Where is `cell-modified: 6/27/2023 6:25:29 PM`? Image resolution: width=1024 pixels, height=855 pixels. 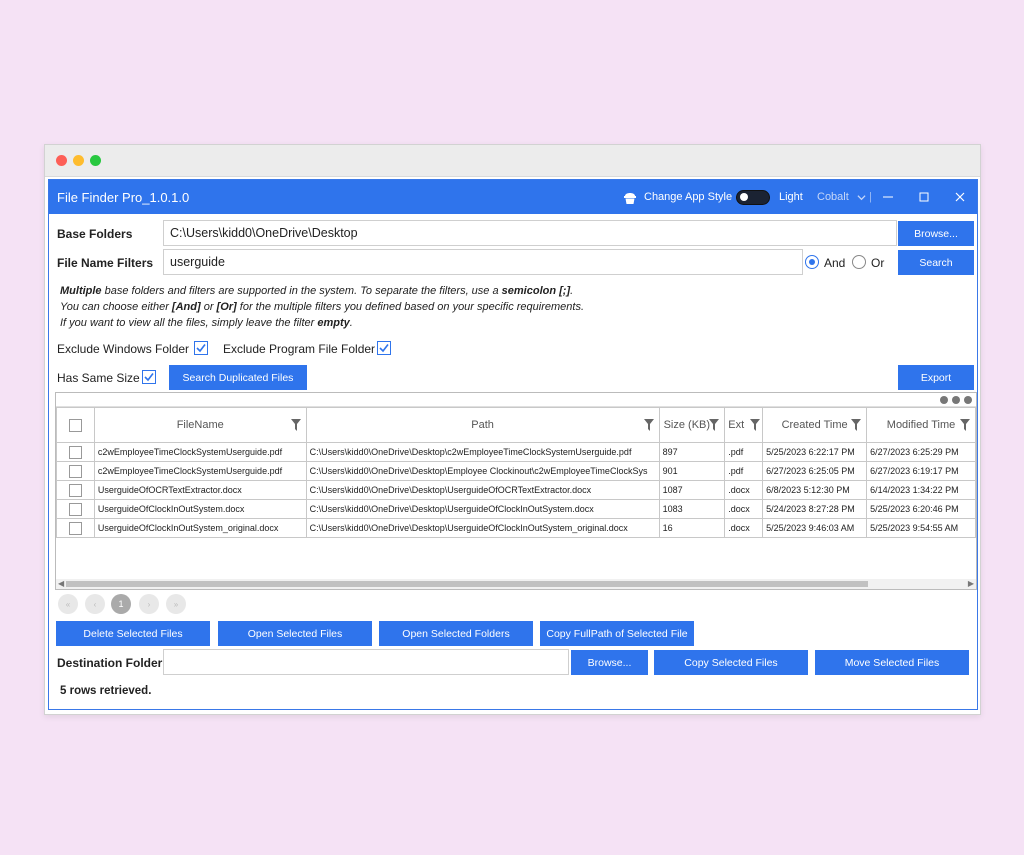 cell-modified: 6/27/2023 6:25:29 PM is located at coordinates (921, 452).